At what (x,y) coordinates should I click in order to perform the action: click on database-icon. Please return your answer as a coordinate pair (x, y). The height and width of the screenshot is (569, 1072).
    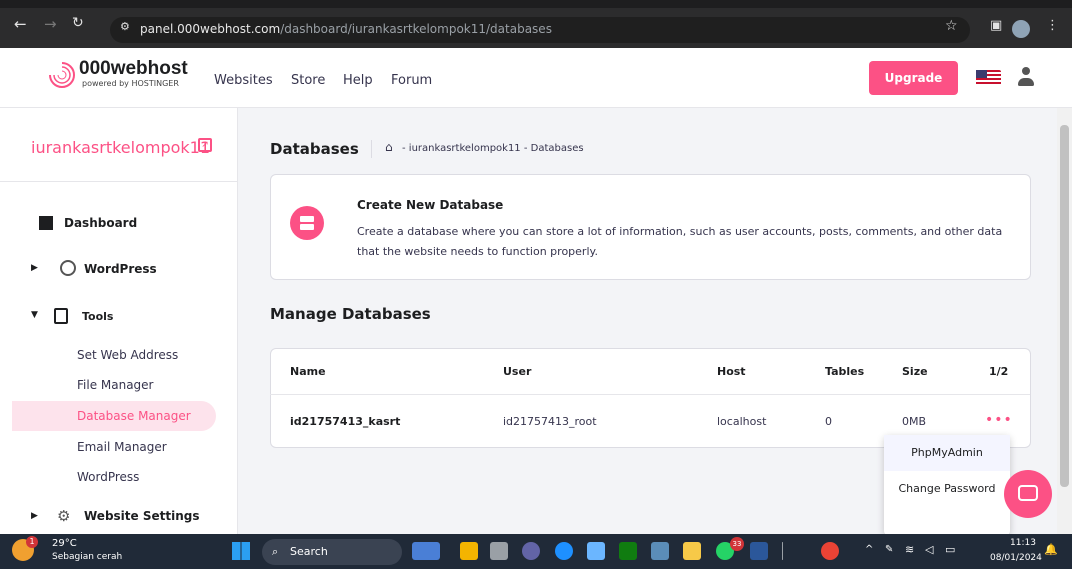
    Looking at the image, I should click on (307, 223).